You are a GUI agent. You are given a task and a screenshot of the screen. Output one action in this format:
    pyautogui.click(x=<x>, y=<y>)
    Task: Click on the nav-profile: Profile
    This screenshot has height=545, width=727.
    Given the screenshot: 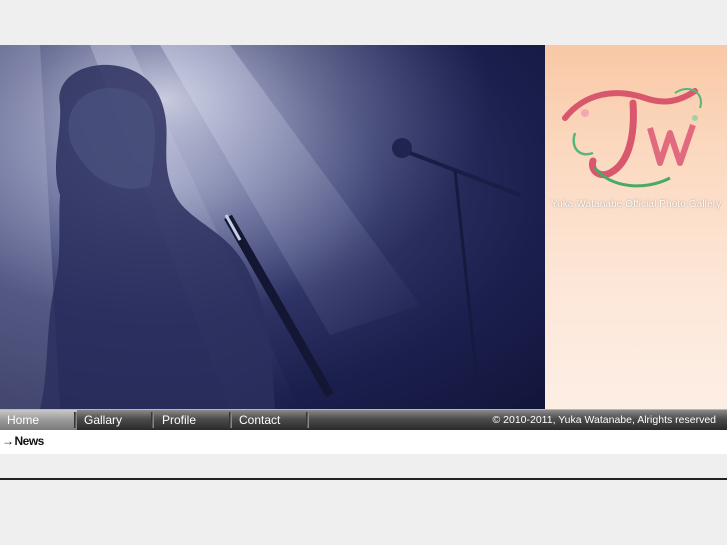 What is the action you would take?
    pyautogui.click(x=193, y=420)
    